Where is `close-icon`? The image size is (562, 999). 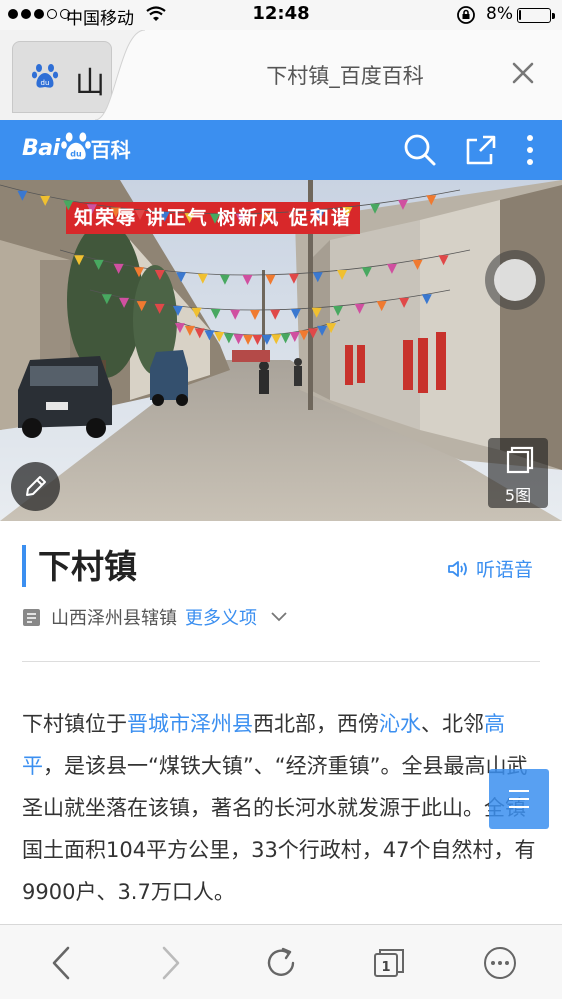 close-icon is located at coordinates (523, 73).